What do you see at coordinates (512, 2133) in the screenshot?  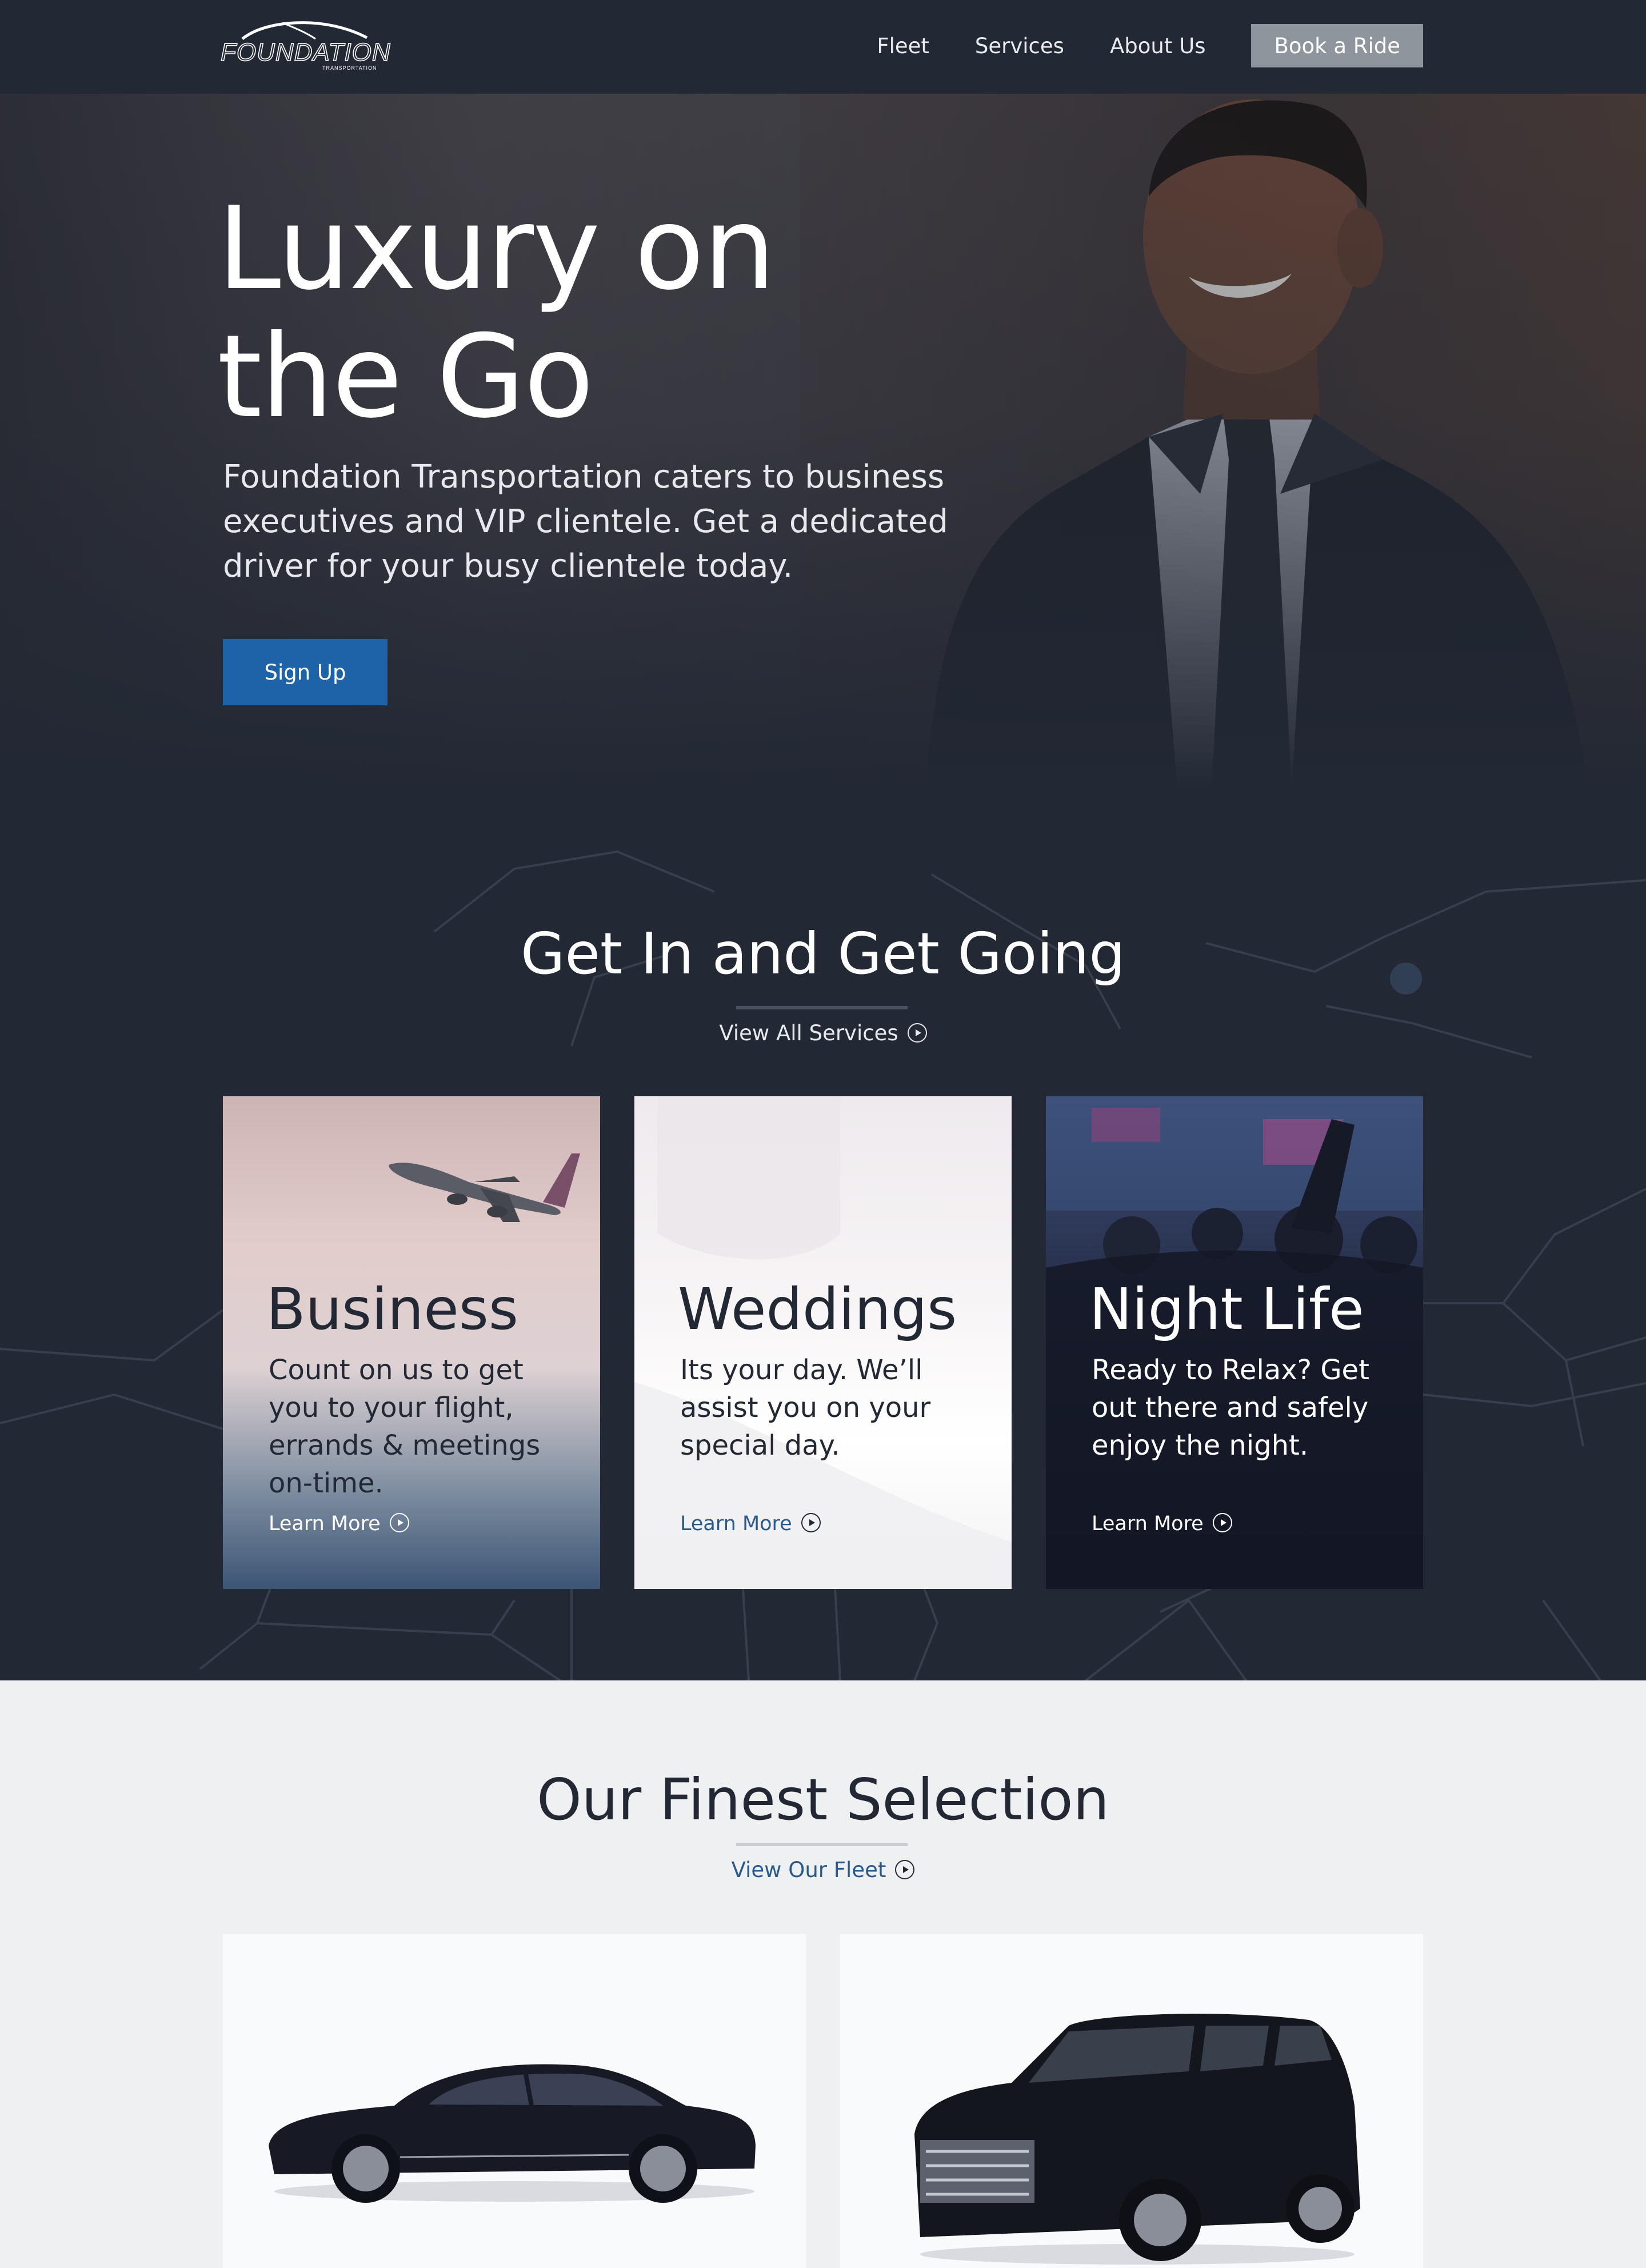 I see `black-sedan-image` at bounding box center [512, 2133].